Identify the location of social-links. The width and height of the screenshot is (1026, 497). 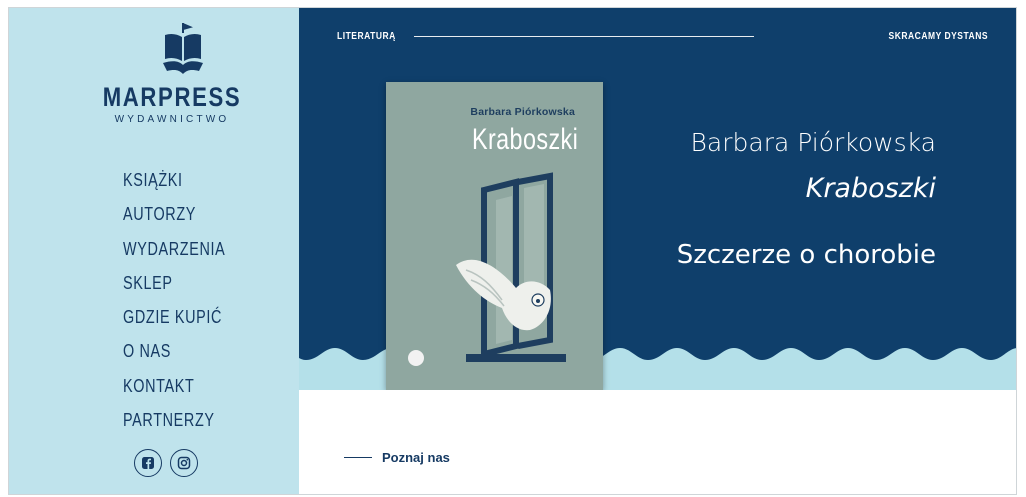
(166, 463).